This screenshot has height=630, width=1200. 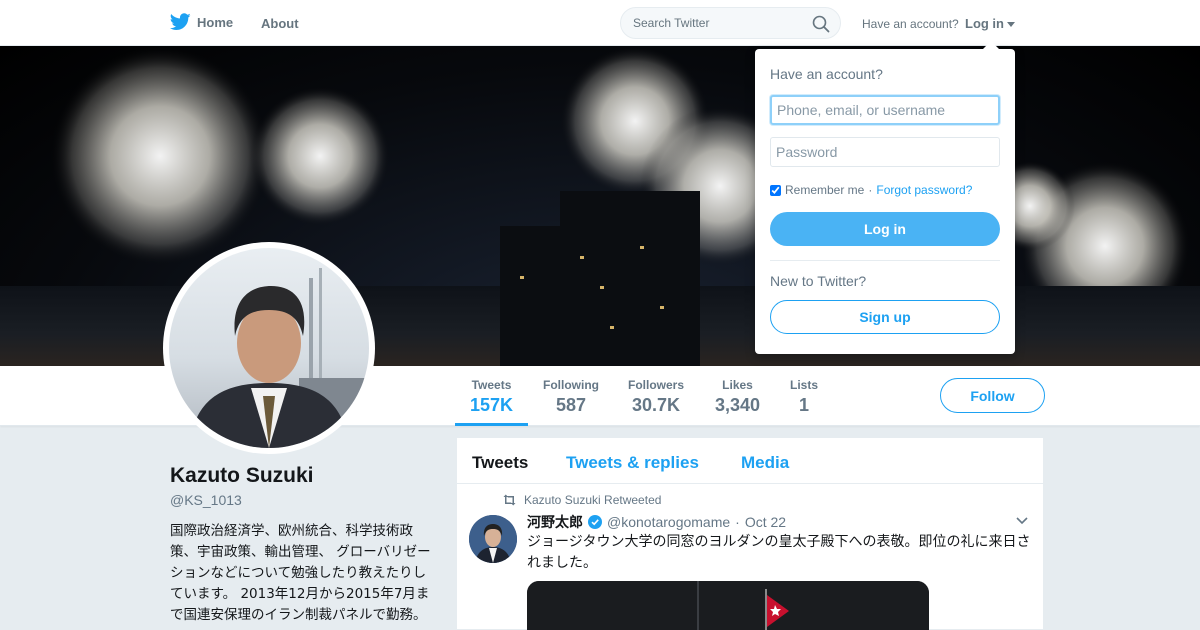 What do you see at coordinates (718, 23) in the screenshot?
I see `search-input` at bounding box center [718, 23].